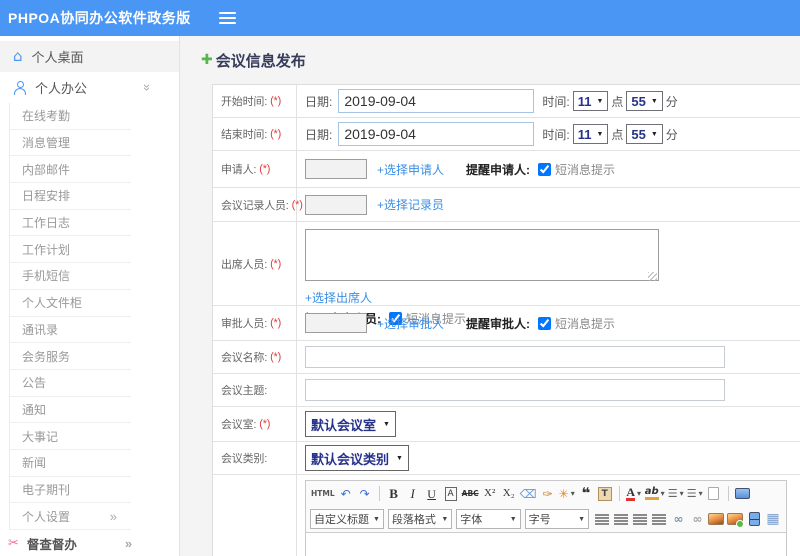 This screenshot has height=556, width=800. I want to click on required-mark: (*), so click(276, 263).